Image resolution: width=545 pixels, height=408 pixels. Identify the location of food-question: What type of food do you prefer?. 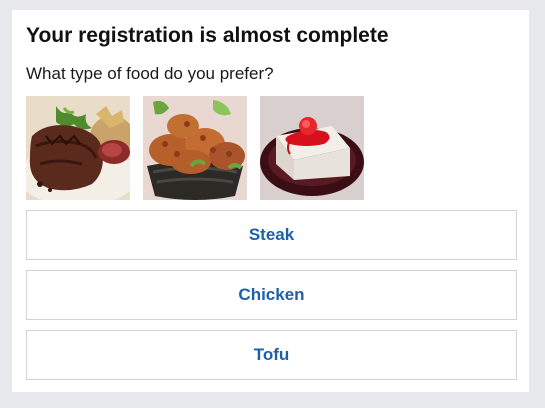
(150, 73).